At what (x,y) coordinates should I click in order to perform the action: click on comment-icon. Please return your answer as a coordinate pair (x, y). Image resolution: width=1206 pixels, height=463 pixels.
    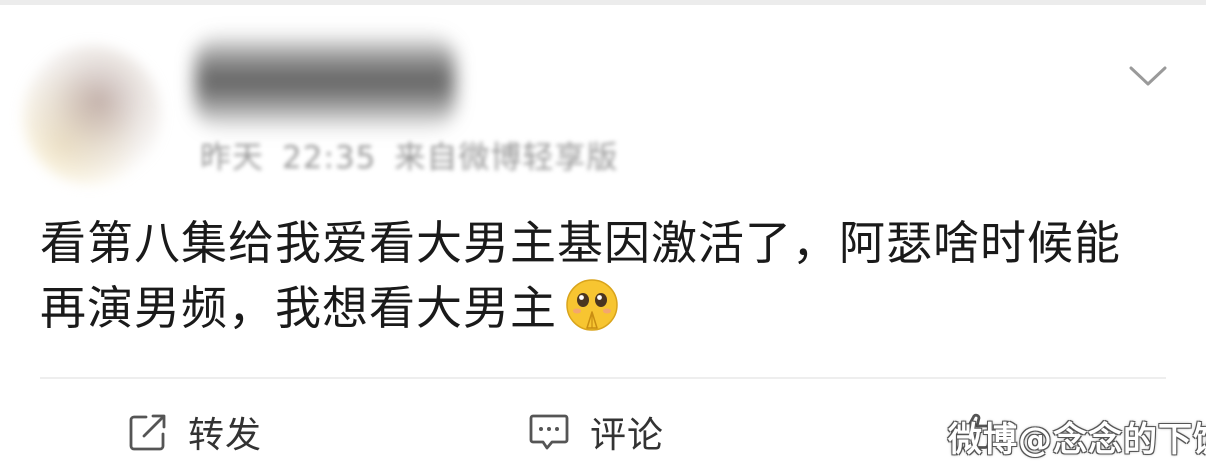
    Looking at the image, I should click on (549, 432).